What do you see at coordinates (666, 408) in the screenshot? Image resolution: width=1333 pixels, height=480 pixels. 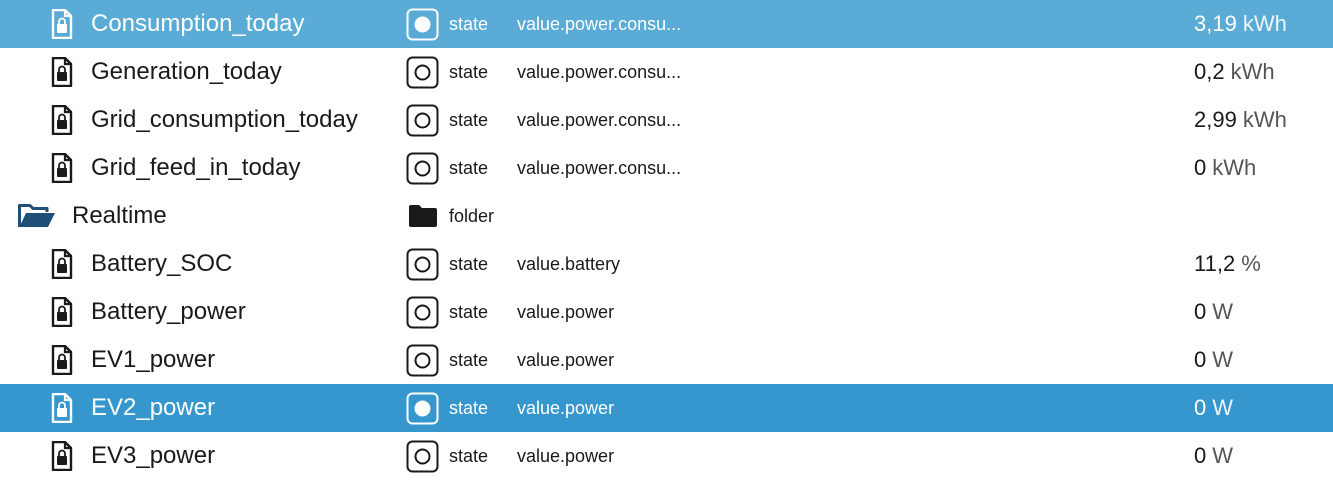 I see `tree-row-ev2-power: EV2_power state value.power 0W` at bounding box center [666, 408].